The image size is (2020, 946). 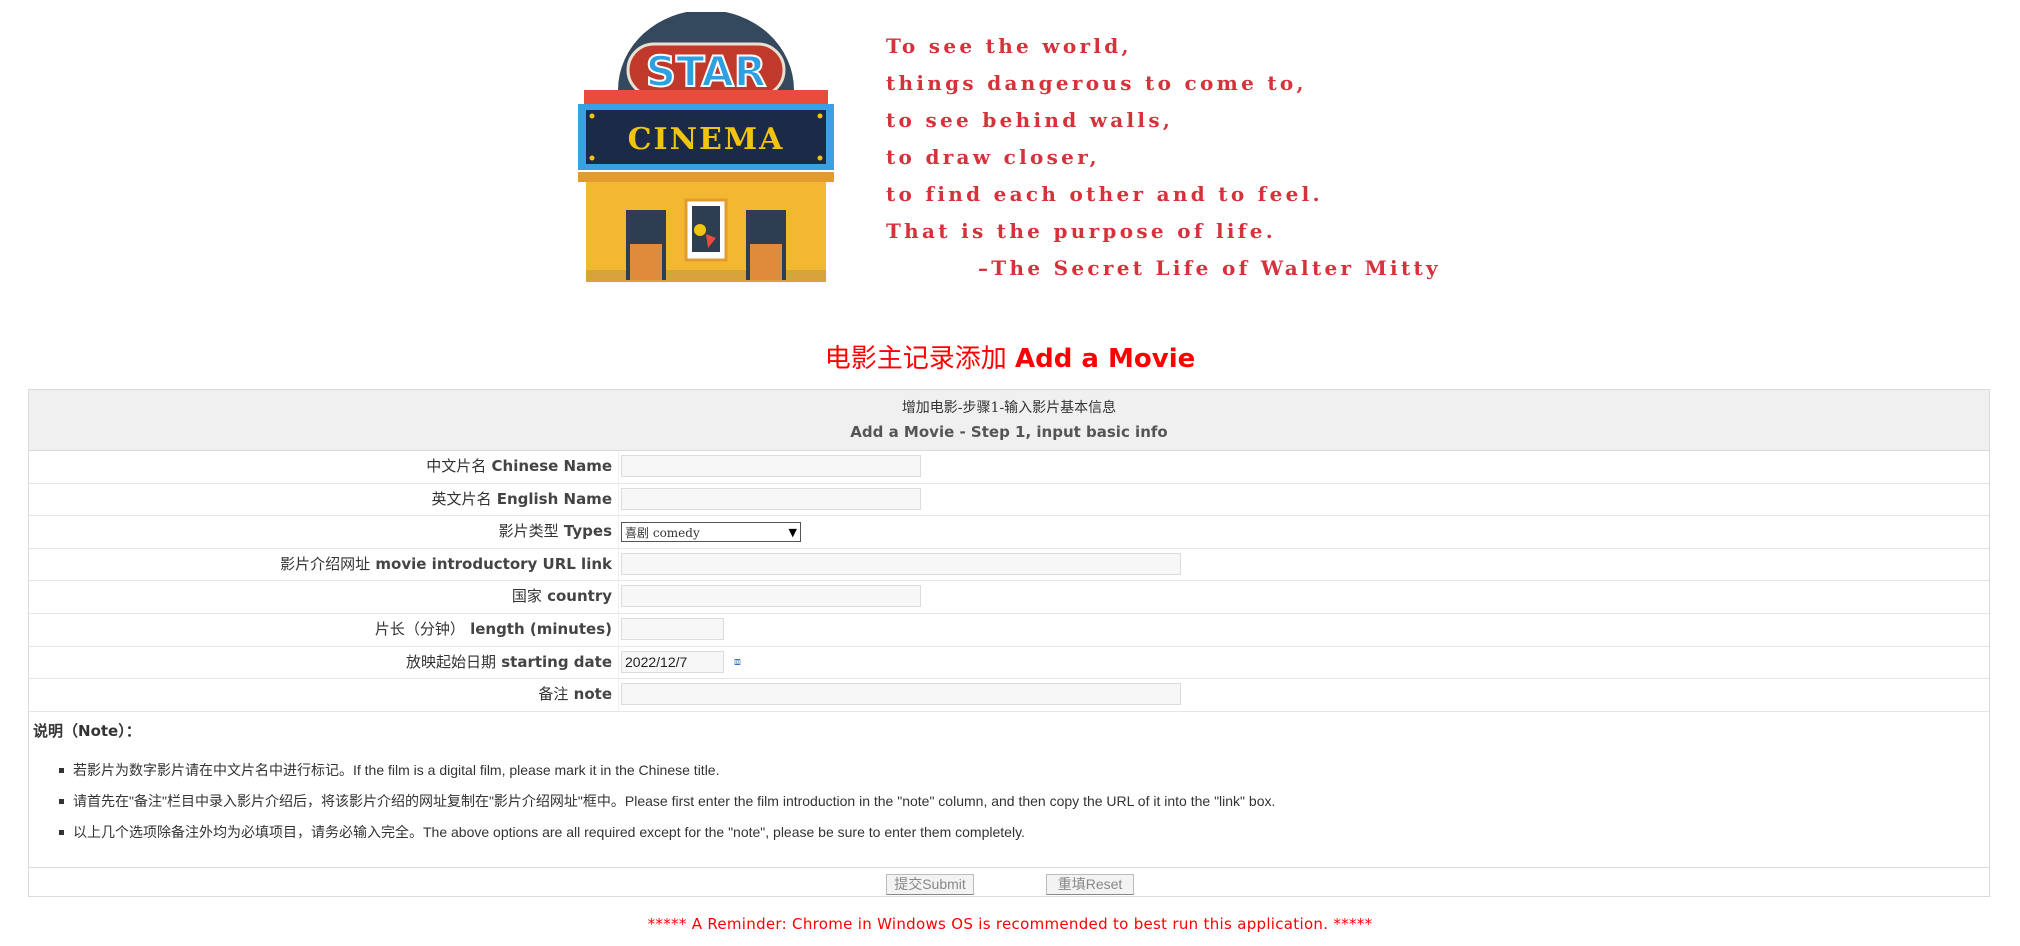 I want to click on chevron-down-icon: ▼, so click(x=792, y=532).